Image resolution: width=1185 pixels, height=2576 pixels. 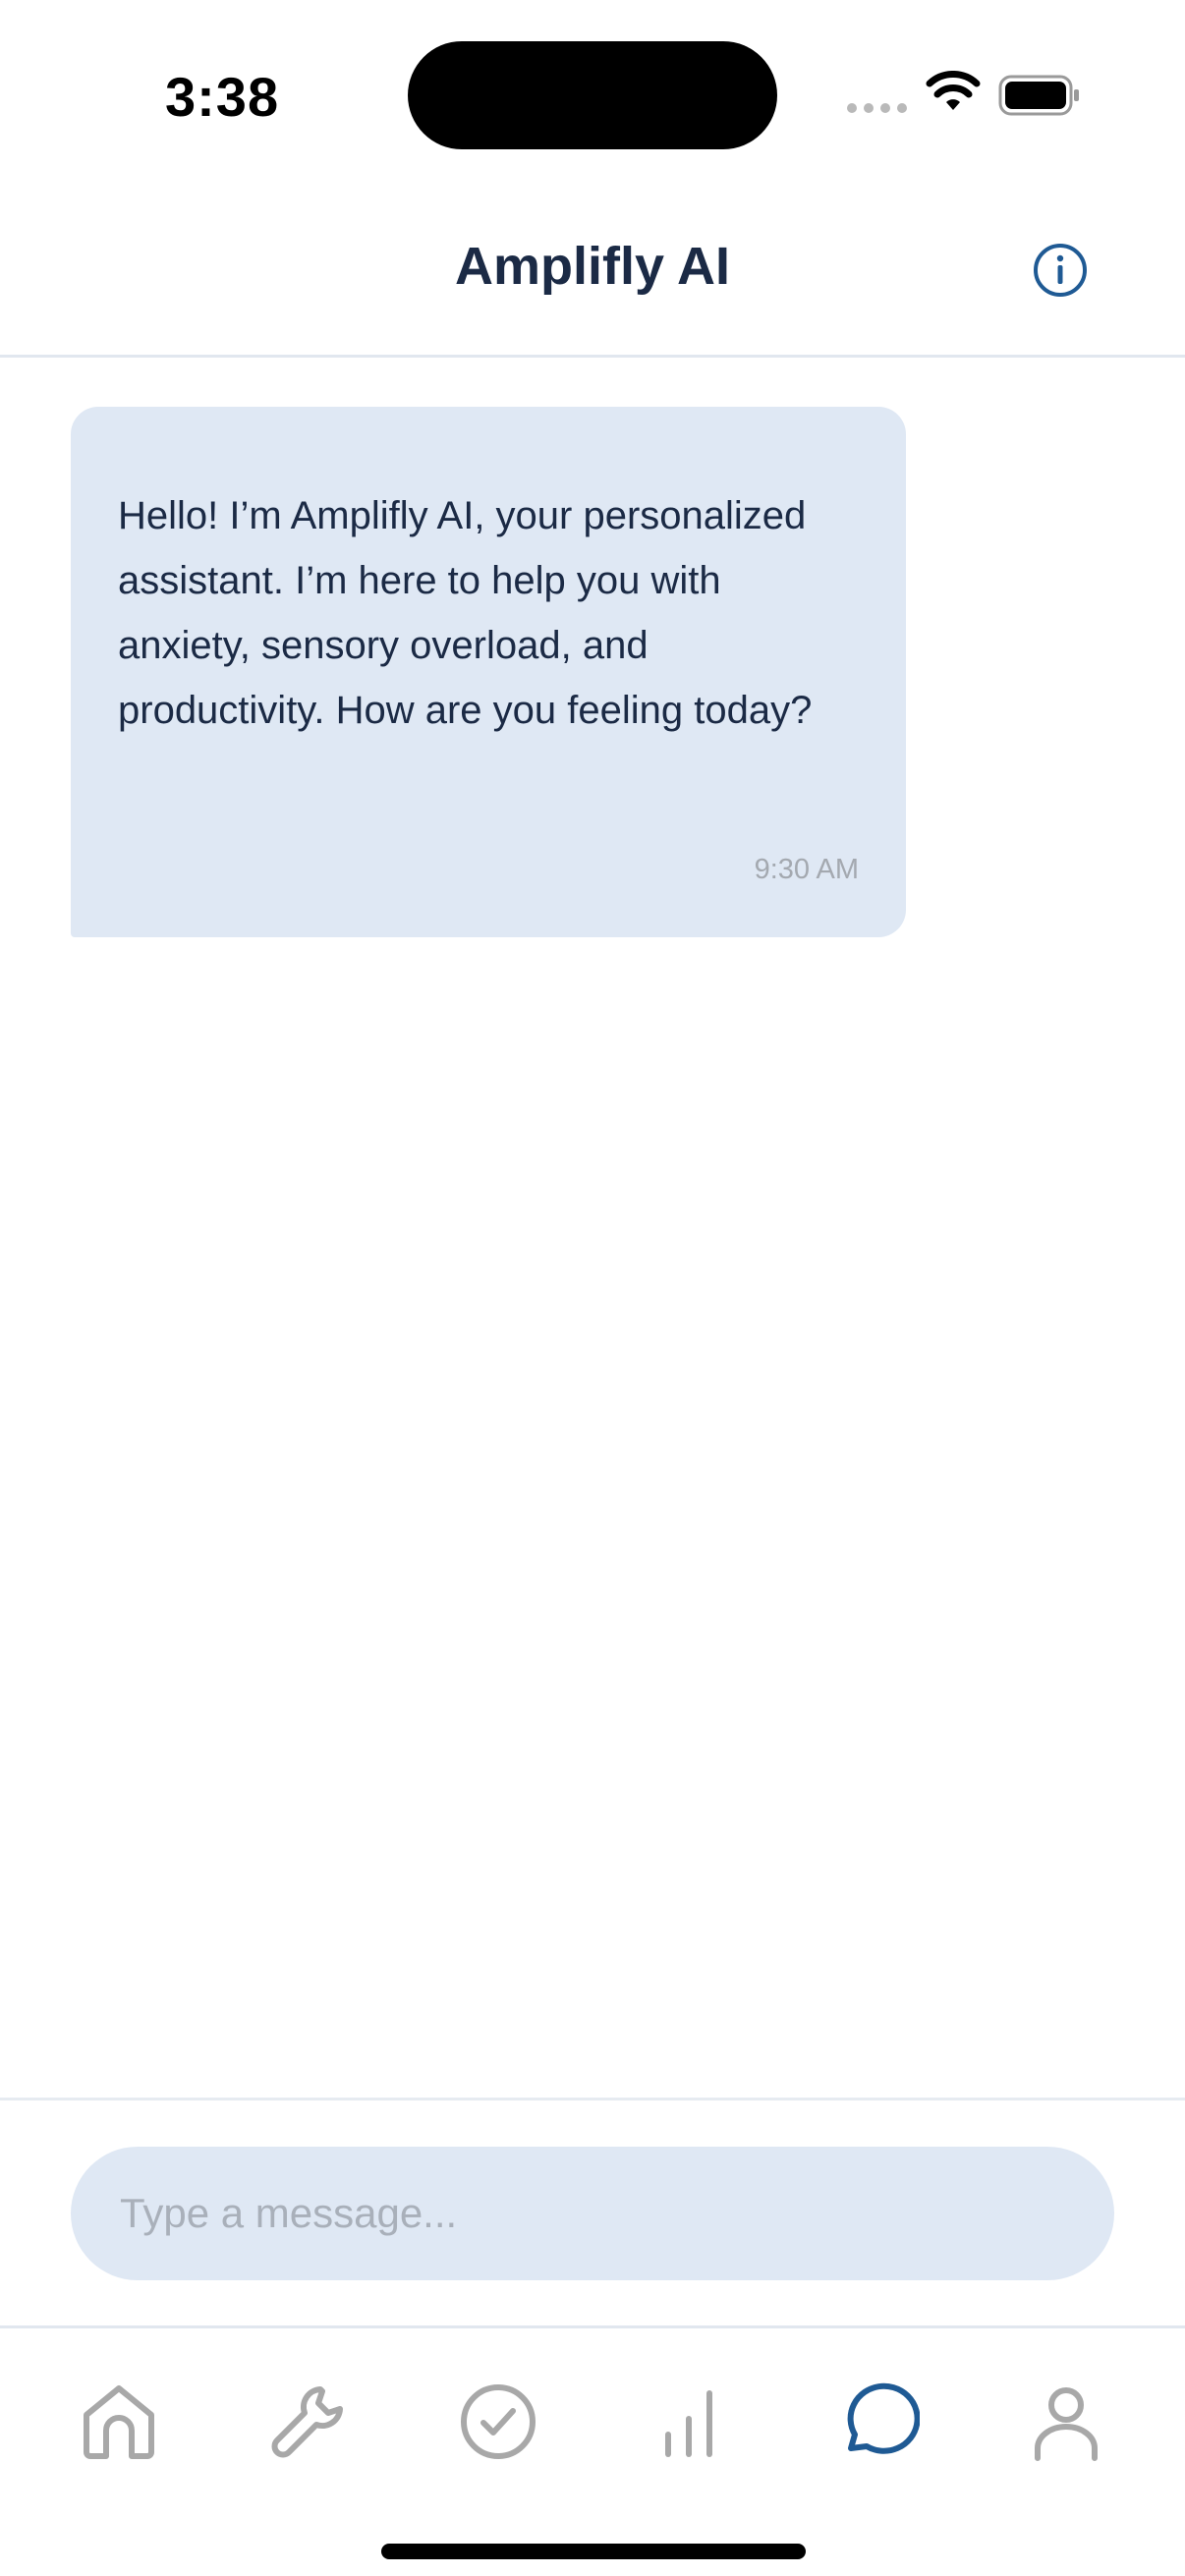 I want to click on home-icon, so click(x=119, y=2422).